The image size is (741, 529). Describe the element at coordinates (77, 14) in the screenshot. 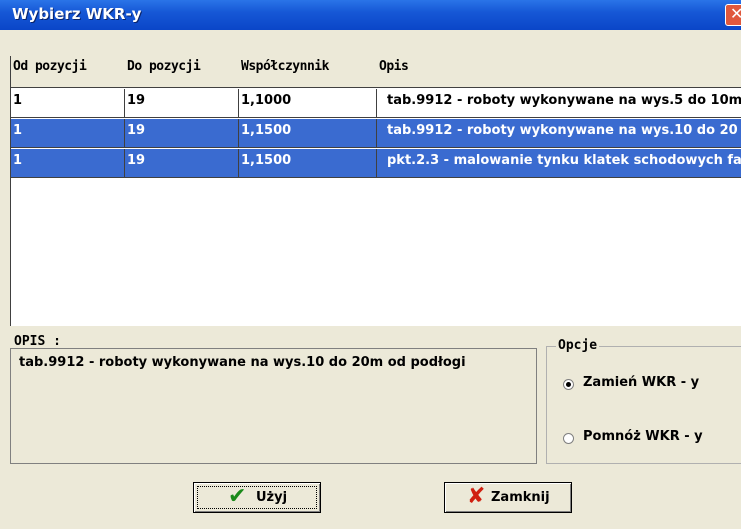

I see `window-title: Wybierz WKR-y` at that location.